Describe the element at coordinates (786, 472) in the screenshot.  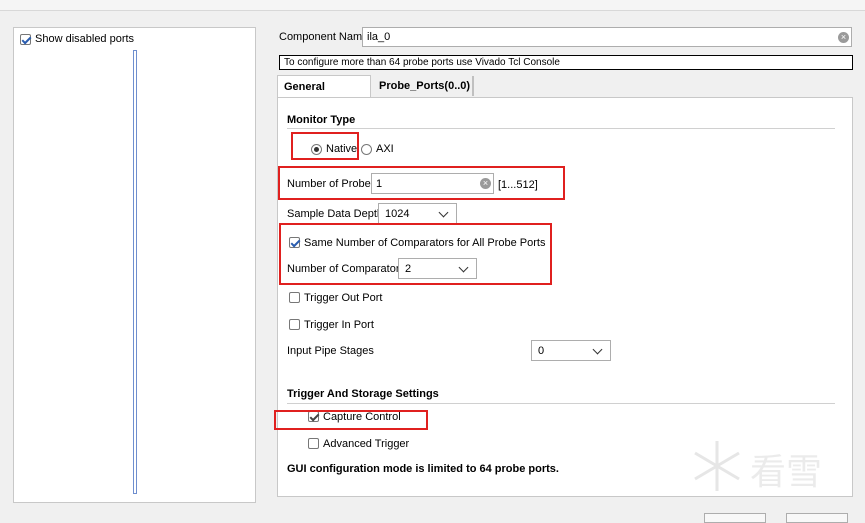
I see `watermark-text: 看雪` at that location.